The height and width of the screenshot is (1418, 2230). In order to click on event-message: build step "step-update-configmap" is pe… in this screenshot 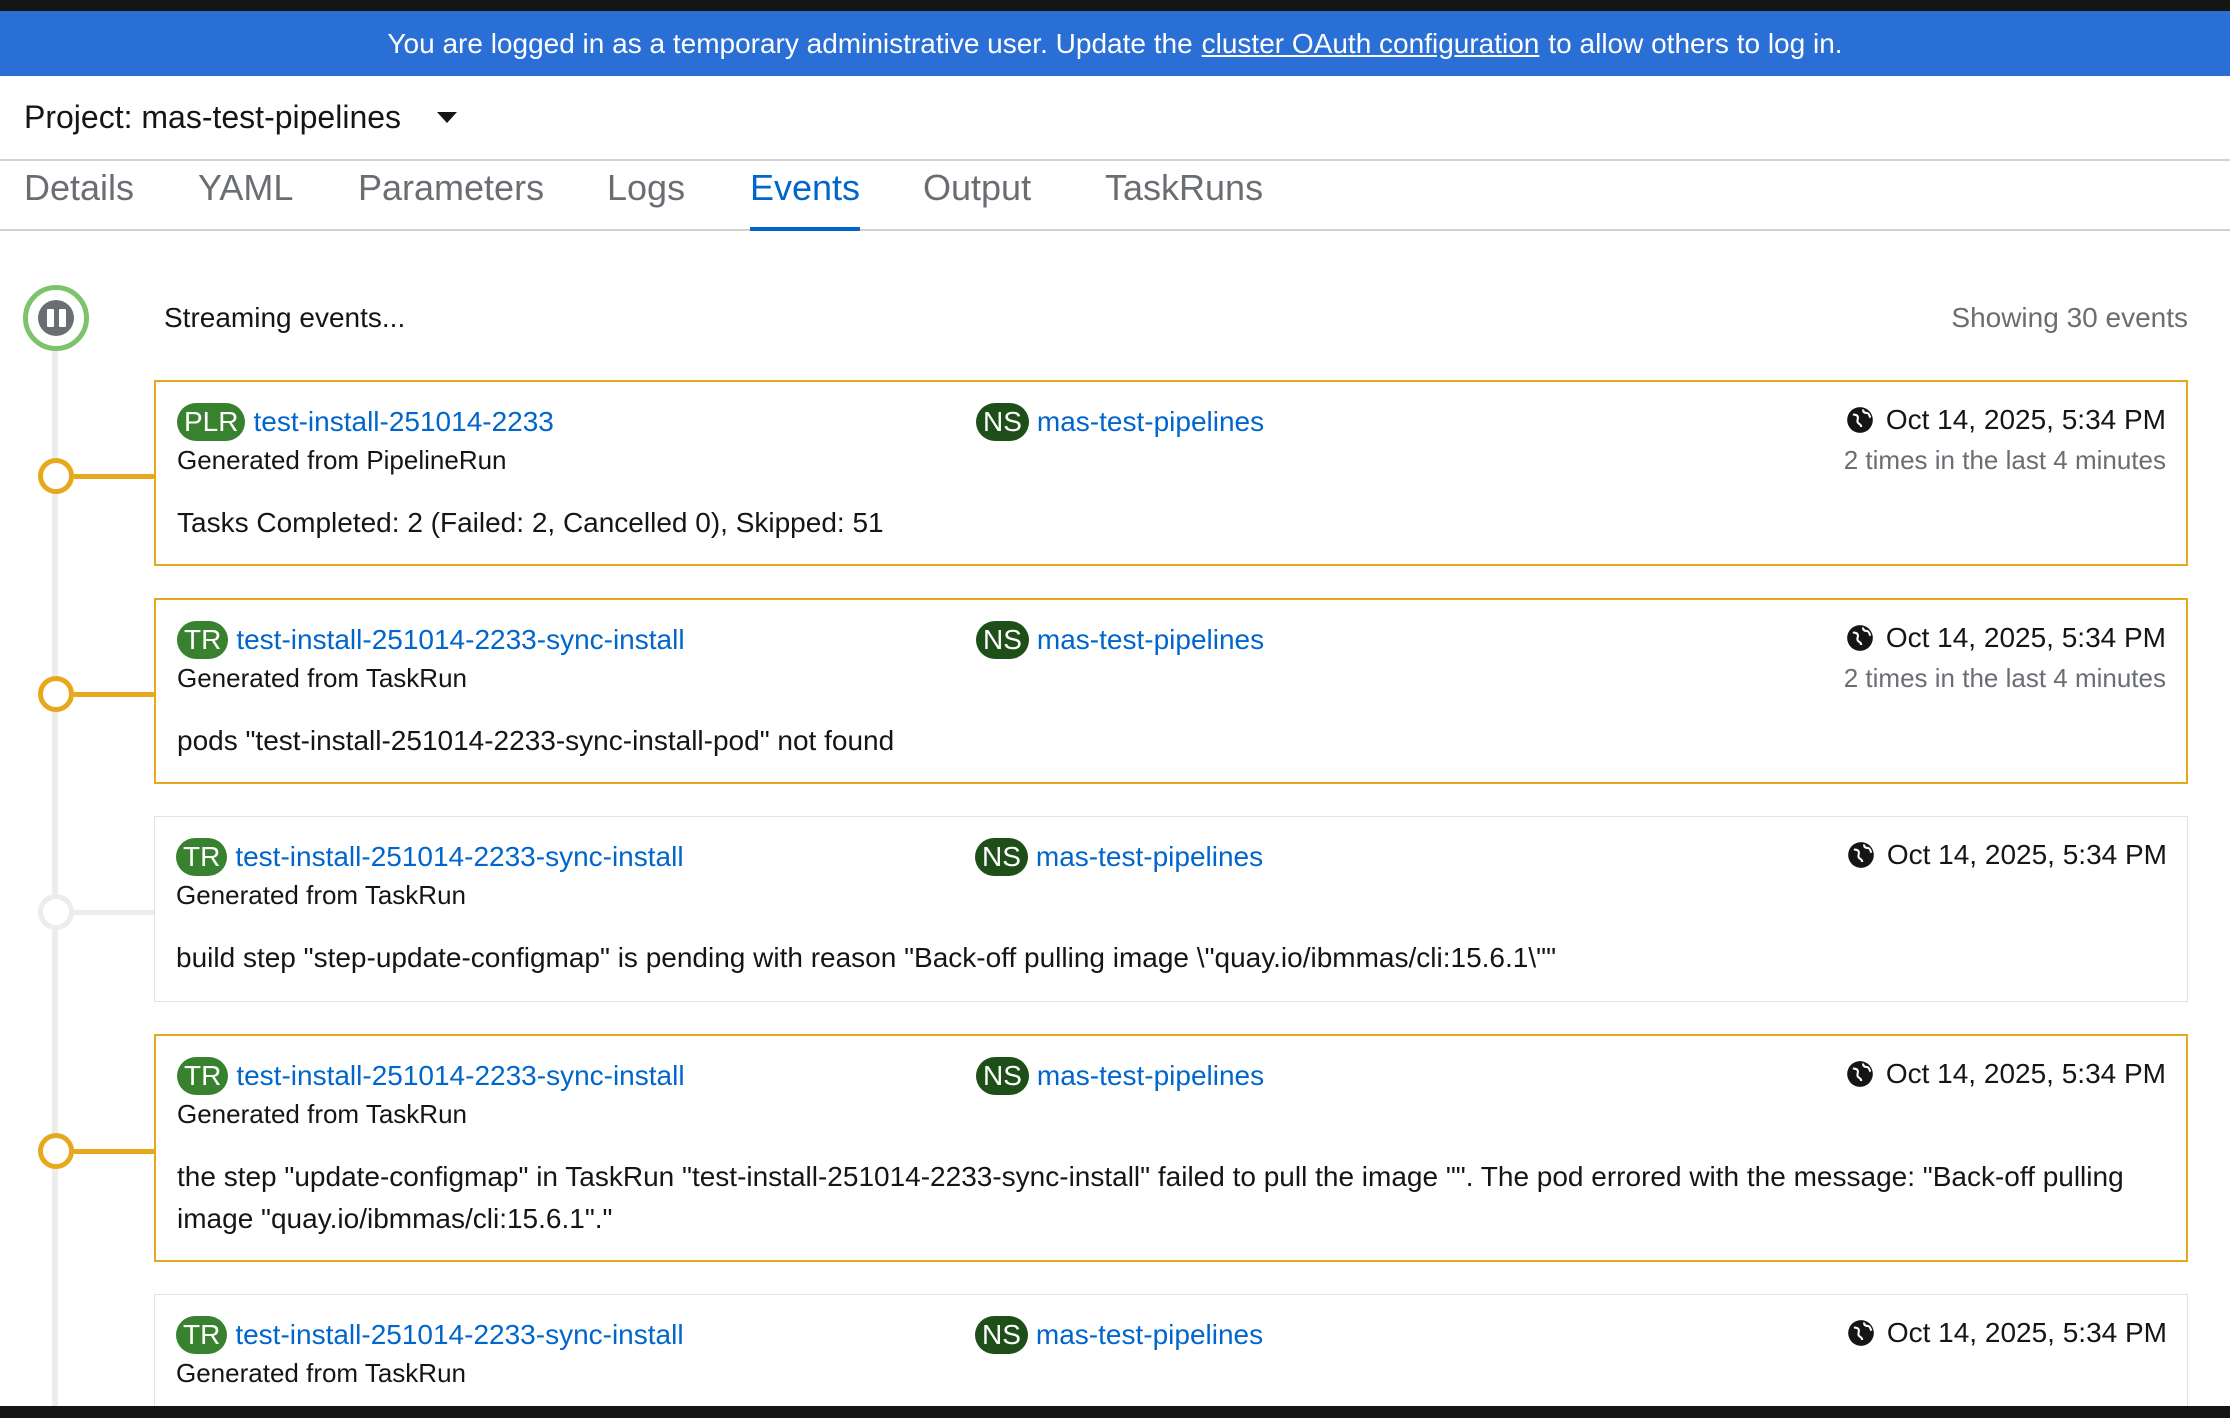, I will do `click(866, 957)`.